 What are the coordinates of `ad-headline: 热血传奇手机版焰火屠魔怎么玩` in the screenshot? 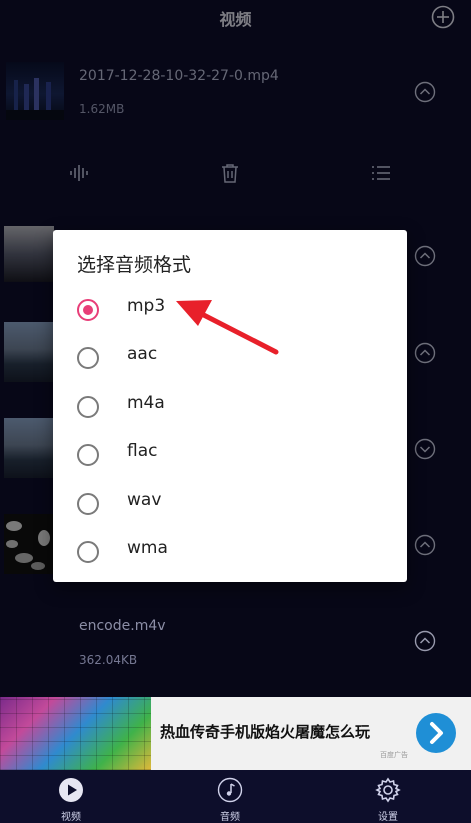 It's located at (265, 731).